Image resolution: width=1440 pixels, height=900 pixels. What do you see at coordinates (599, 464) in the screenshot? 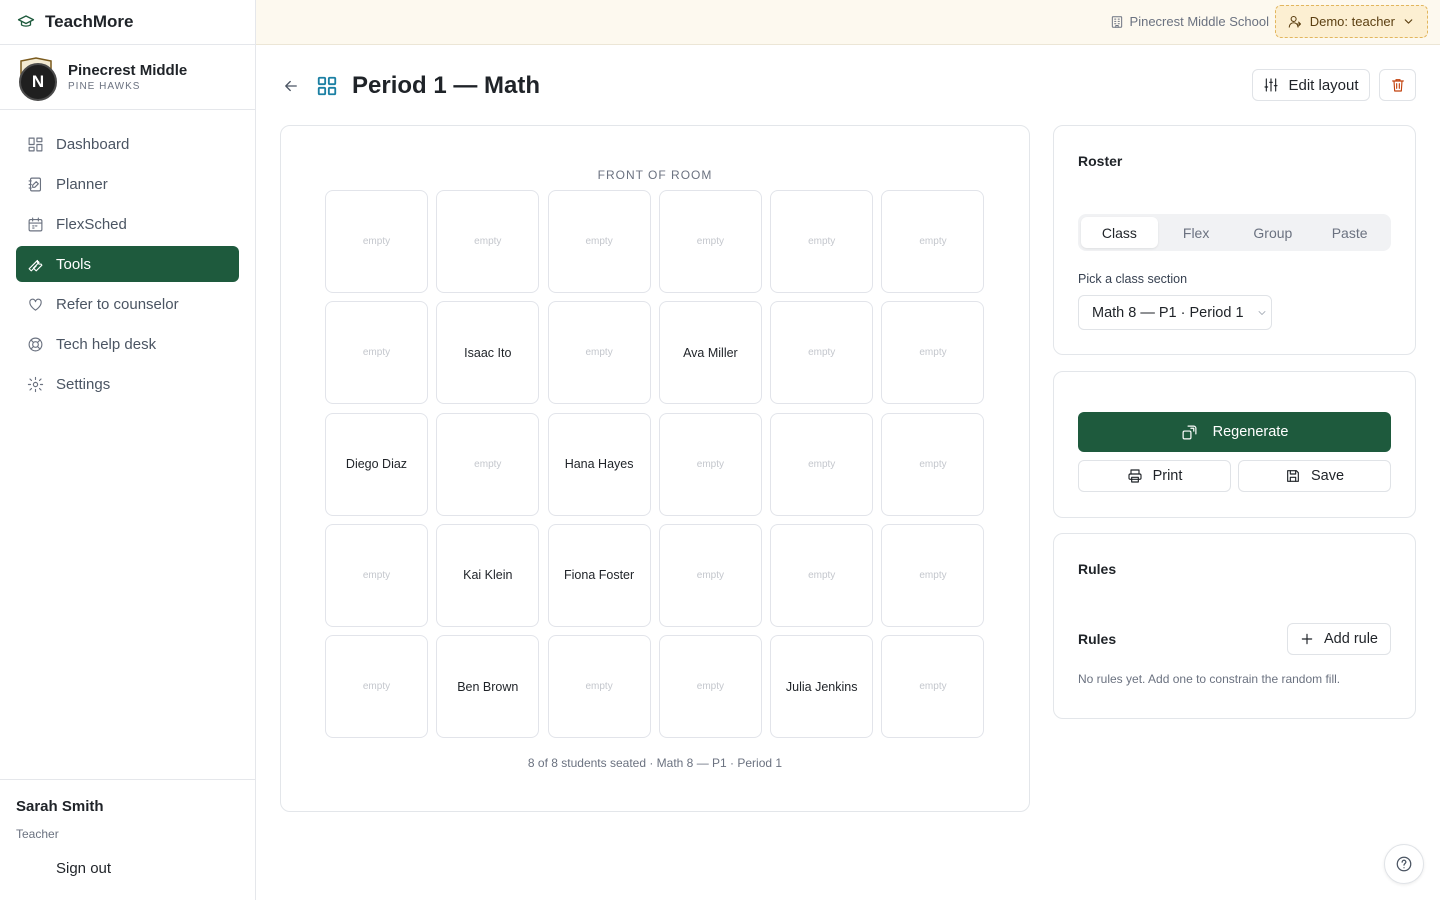
I see `seat-occupied: Hana Hayes` at bounding box center [599, 464].